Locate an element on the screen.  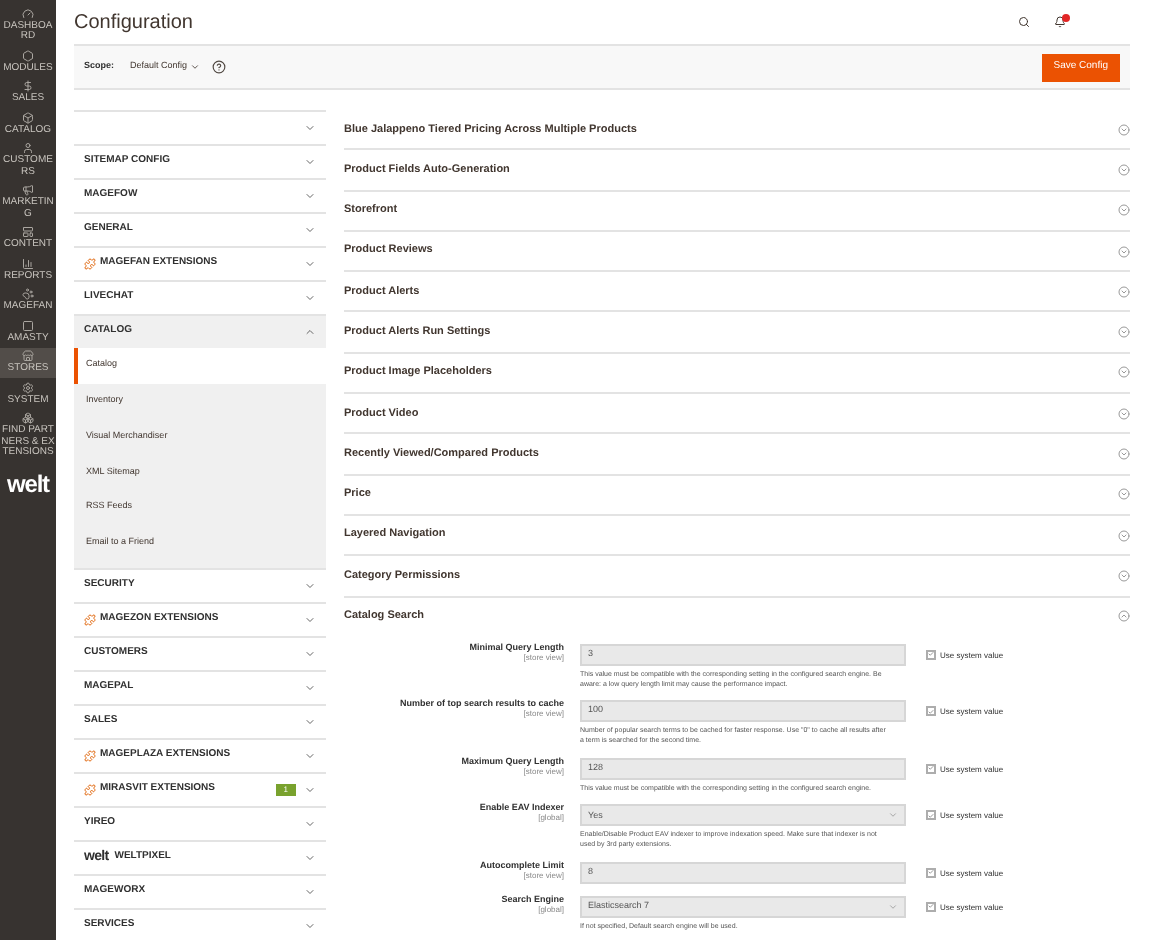
help-icon is located at coordinates (218, 67).